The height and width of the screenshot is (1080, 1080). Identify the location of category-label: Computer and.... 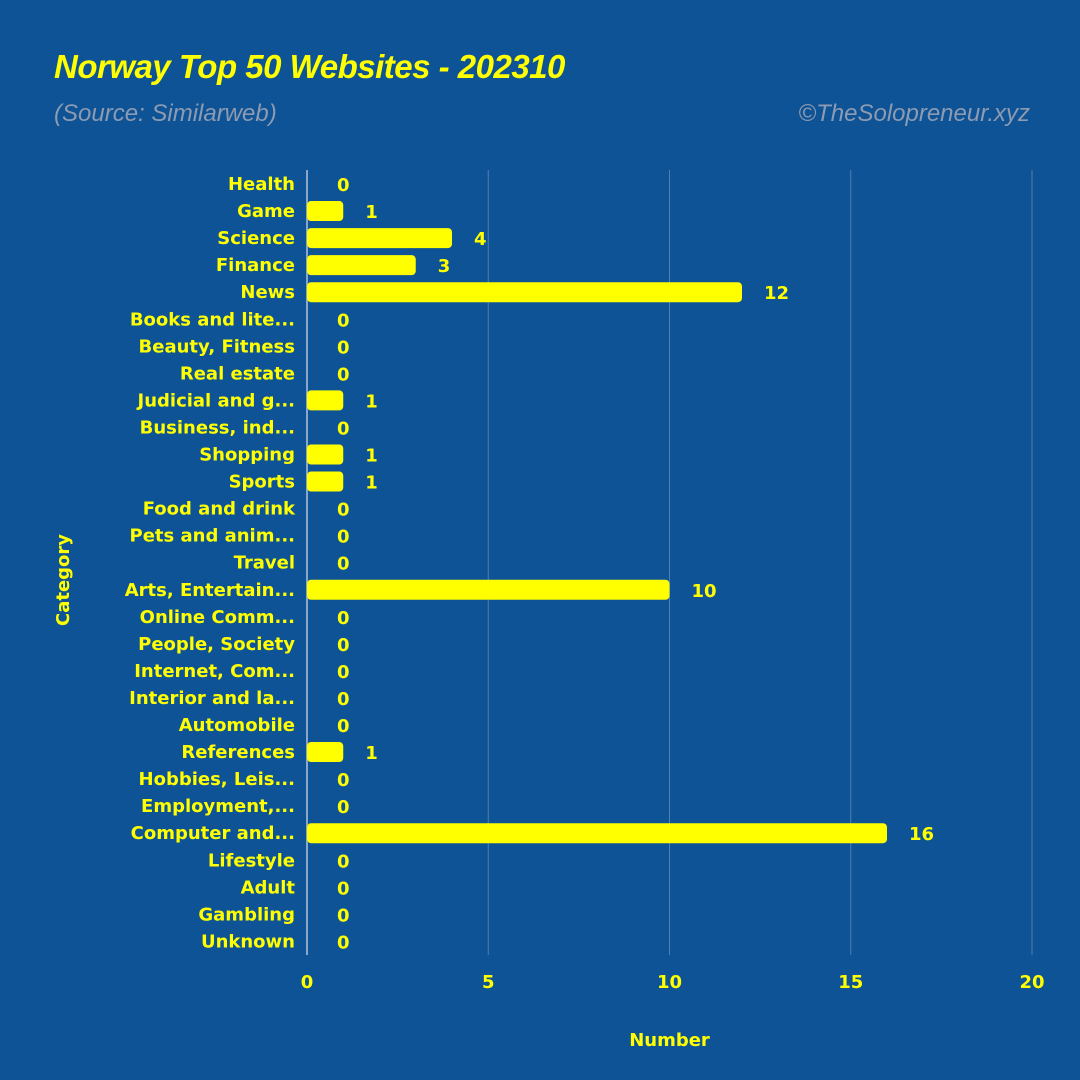
(213, 833).